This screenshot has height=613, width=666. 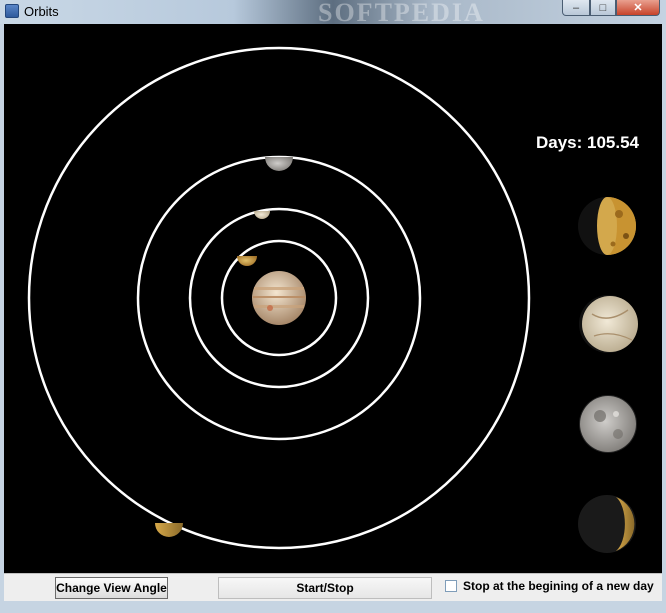 What do you see at coordinates (279, 298) in the screenshot?
I see `jupiter-planet` at bounding box center [279, 298].